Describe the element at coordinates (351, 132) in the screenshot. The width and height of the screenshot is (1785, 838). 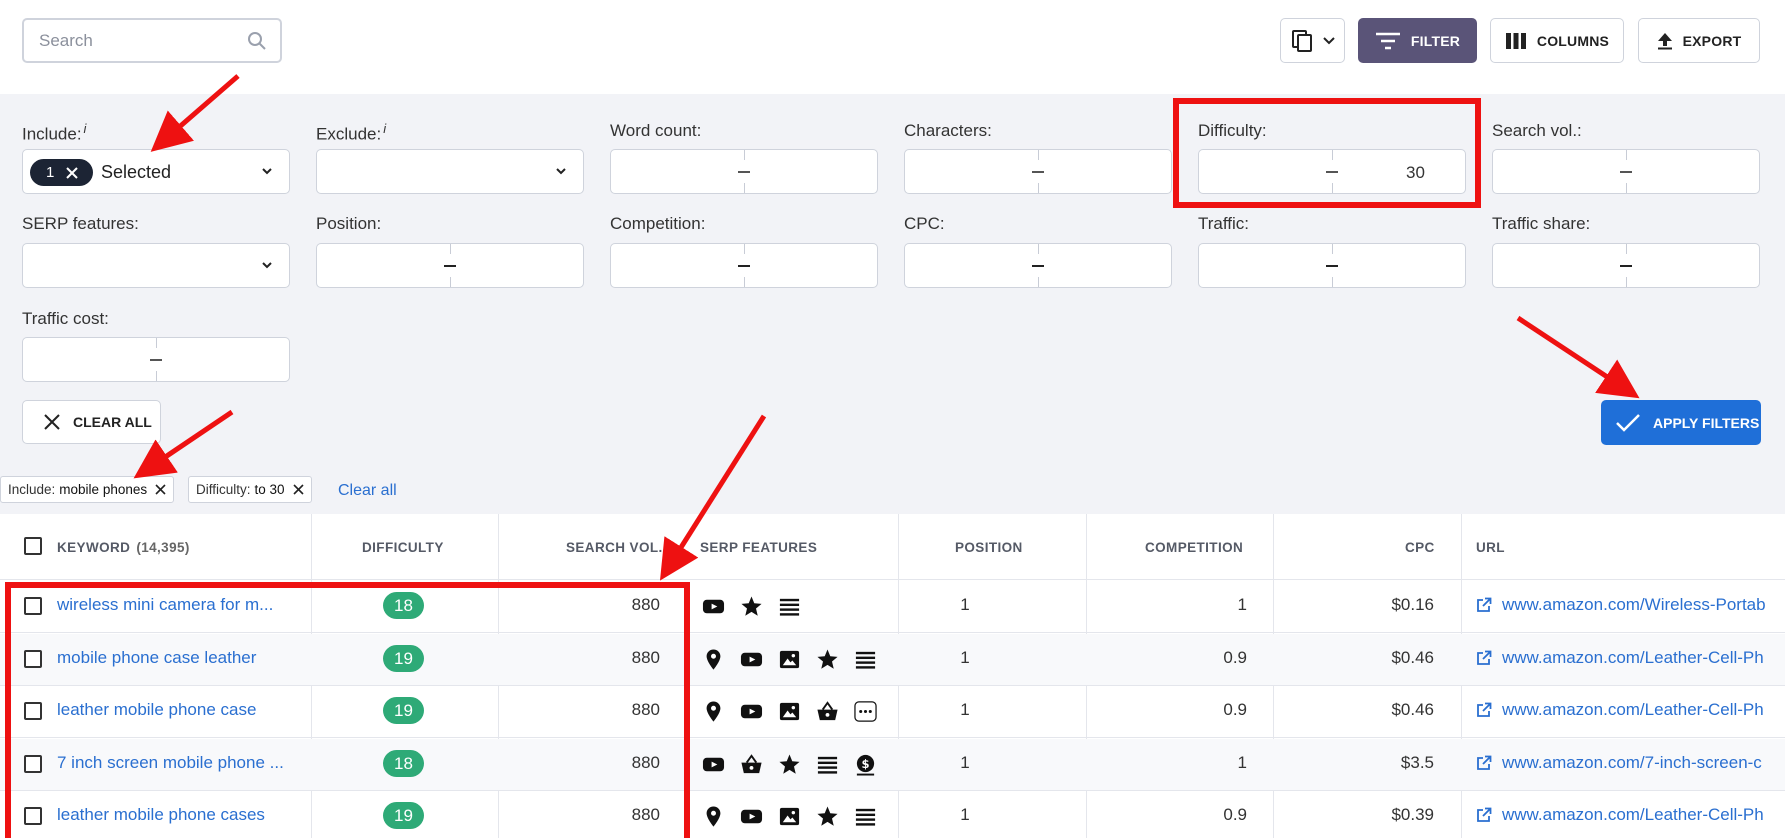
I see `exclude-label: Exclude: i` at that location.